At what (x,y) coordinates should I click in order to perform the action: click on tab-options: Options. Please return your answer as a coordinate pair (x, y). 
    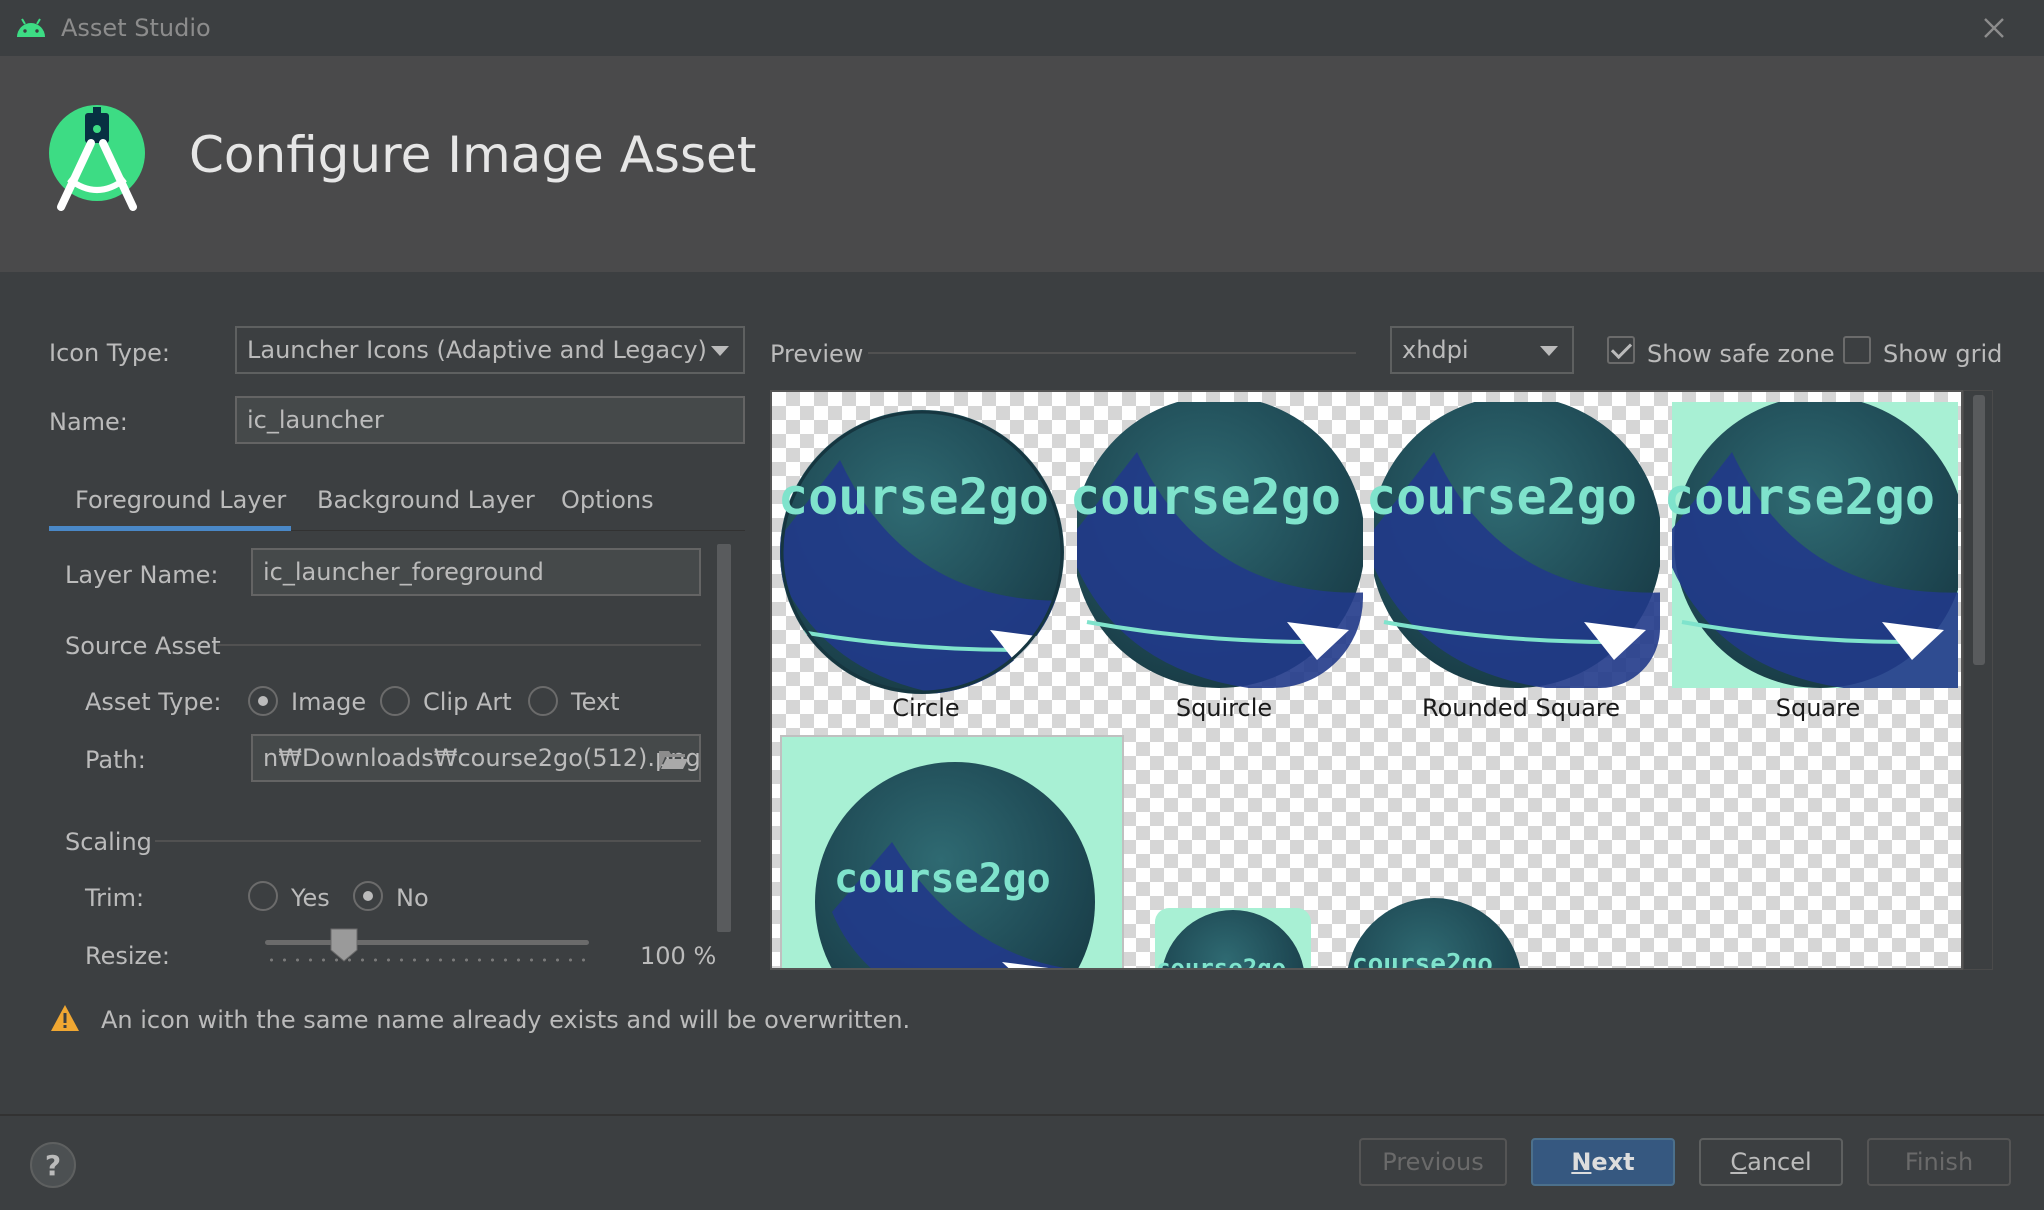
    Looking at the image, I should click on (607, 500).